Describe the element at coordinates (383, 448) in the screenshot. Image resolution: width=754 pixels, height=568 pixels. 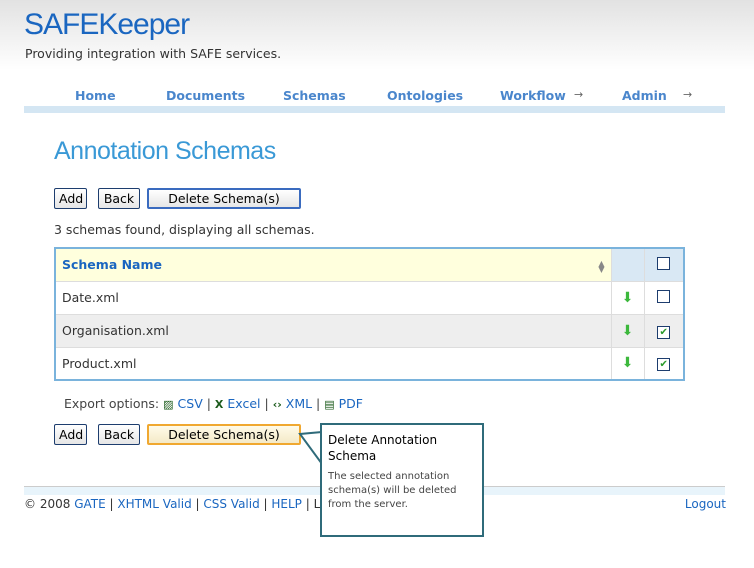
I see `tooltip-title: Delete Annotation Schema` at that location.